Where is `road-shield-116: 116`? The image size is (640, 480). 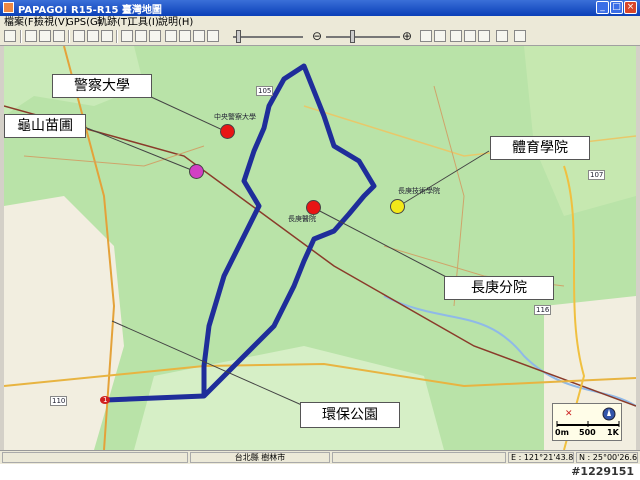 road-shield-116: 116 is located at coordinates (543, 310).